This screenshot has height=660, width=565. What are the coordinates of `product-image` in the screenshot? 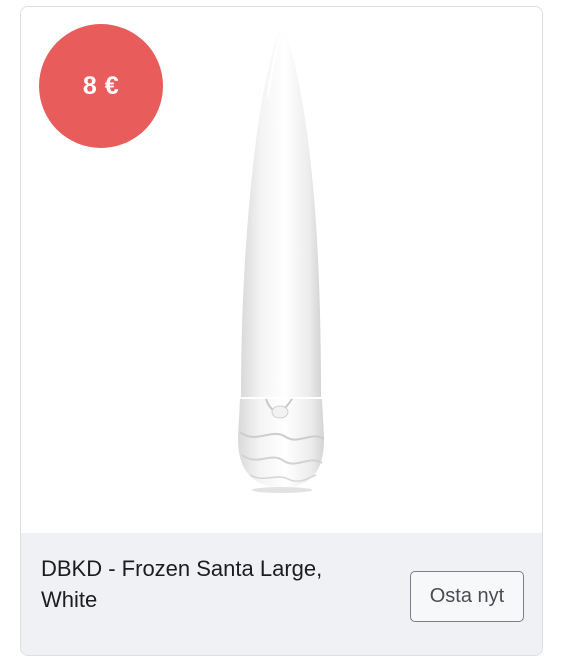 It's located at (282, 260).